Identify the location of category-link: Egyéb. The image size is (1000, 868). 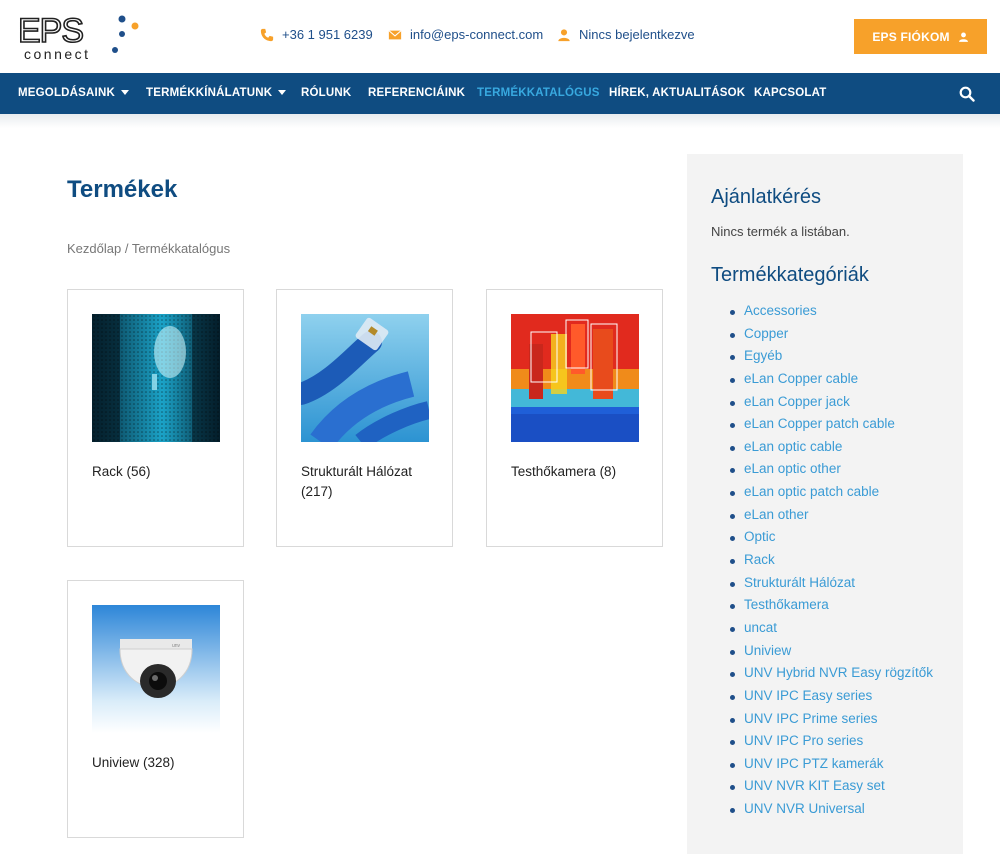
(831, 356).